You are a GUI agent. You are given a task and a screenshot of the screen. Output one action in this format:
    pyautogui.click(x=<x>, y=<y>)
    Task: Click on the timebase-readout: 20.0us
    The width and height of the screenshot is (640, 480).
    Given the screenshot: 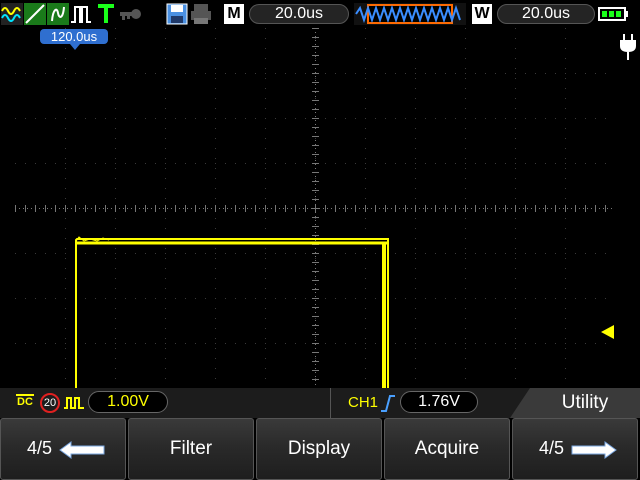 What is the action you would take?
    pyautogui.click(x=299, y=14)
    